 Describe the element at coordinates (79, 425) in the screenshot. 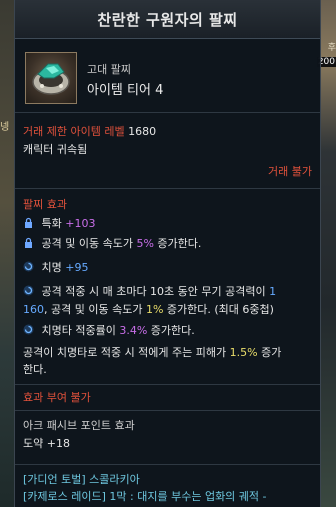

I see `ark-passive-header: 아크 패시브 포인트 효과` at that location.